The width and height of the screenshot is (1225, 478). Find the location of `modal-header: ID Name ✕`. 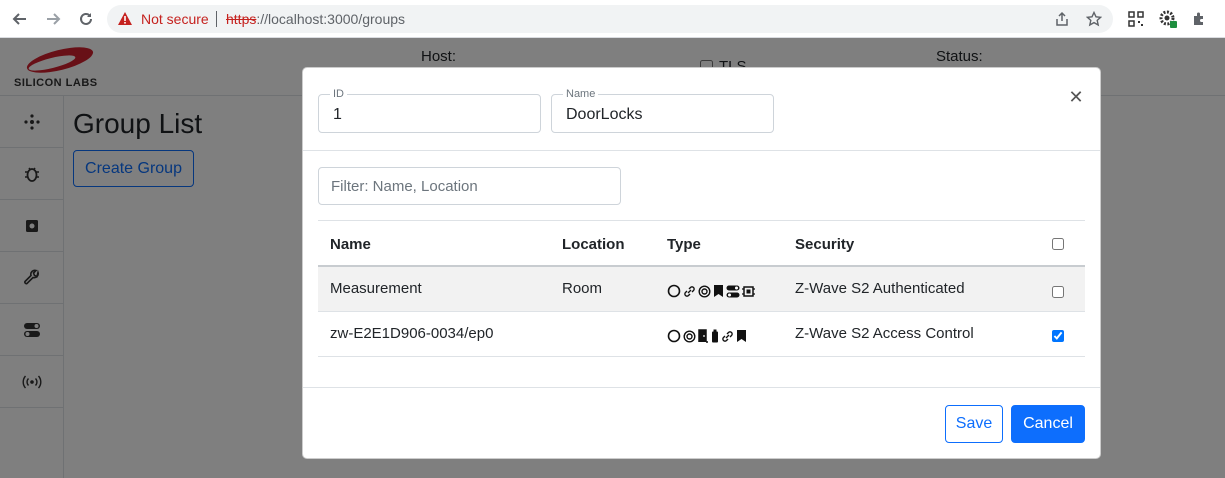

modal-header: ID Name ✕ is located at coordinates (701, 109).